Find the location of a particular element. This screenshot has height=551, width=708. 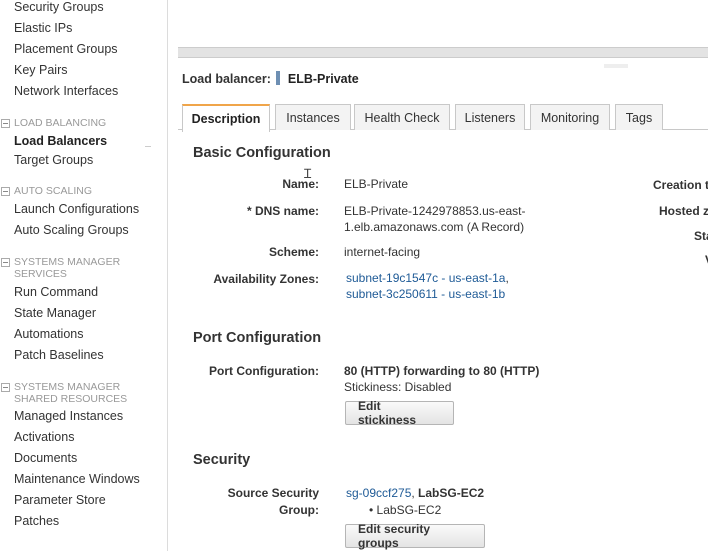

sidebar-item-documents: Documents is located at coordinates (45, 458).